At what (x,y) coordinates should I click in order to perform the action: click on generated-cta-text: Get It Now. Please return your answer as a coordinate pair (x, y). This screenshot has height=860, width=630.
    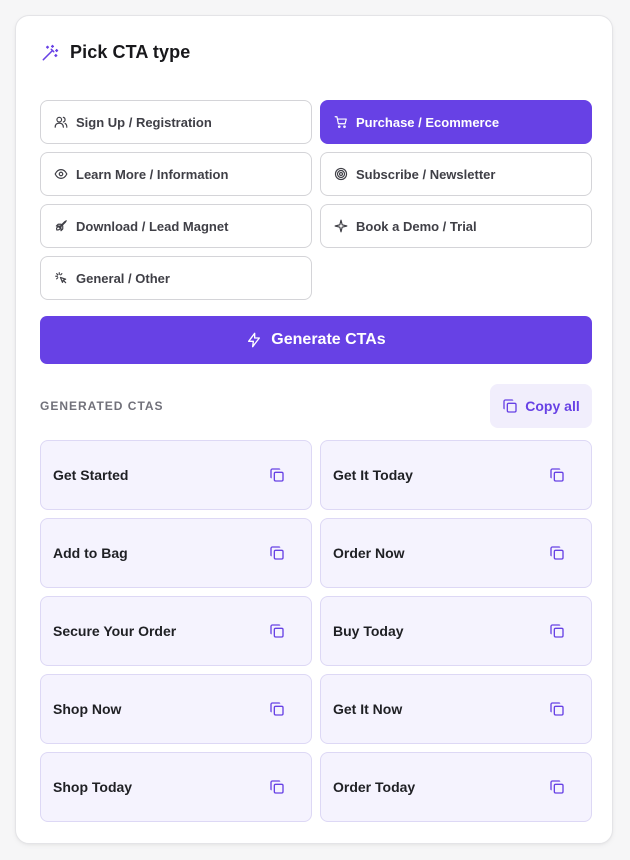
    Looking at the image, I should click on (368, 709).